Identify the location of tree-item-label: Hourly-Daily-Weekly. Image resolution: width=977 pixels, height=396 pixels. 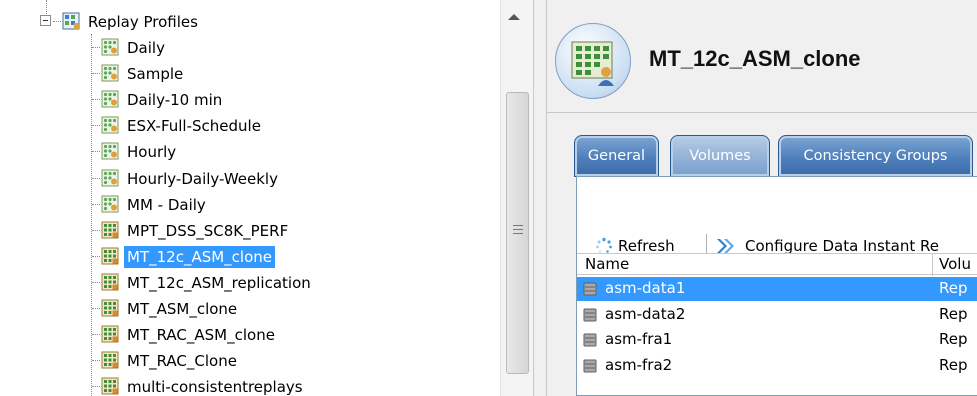
(202, 178).